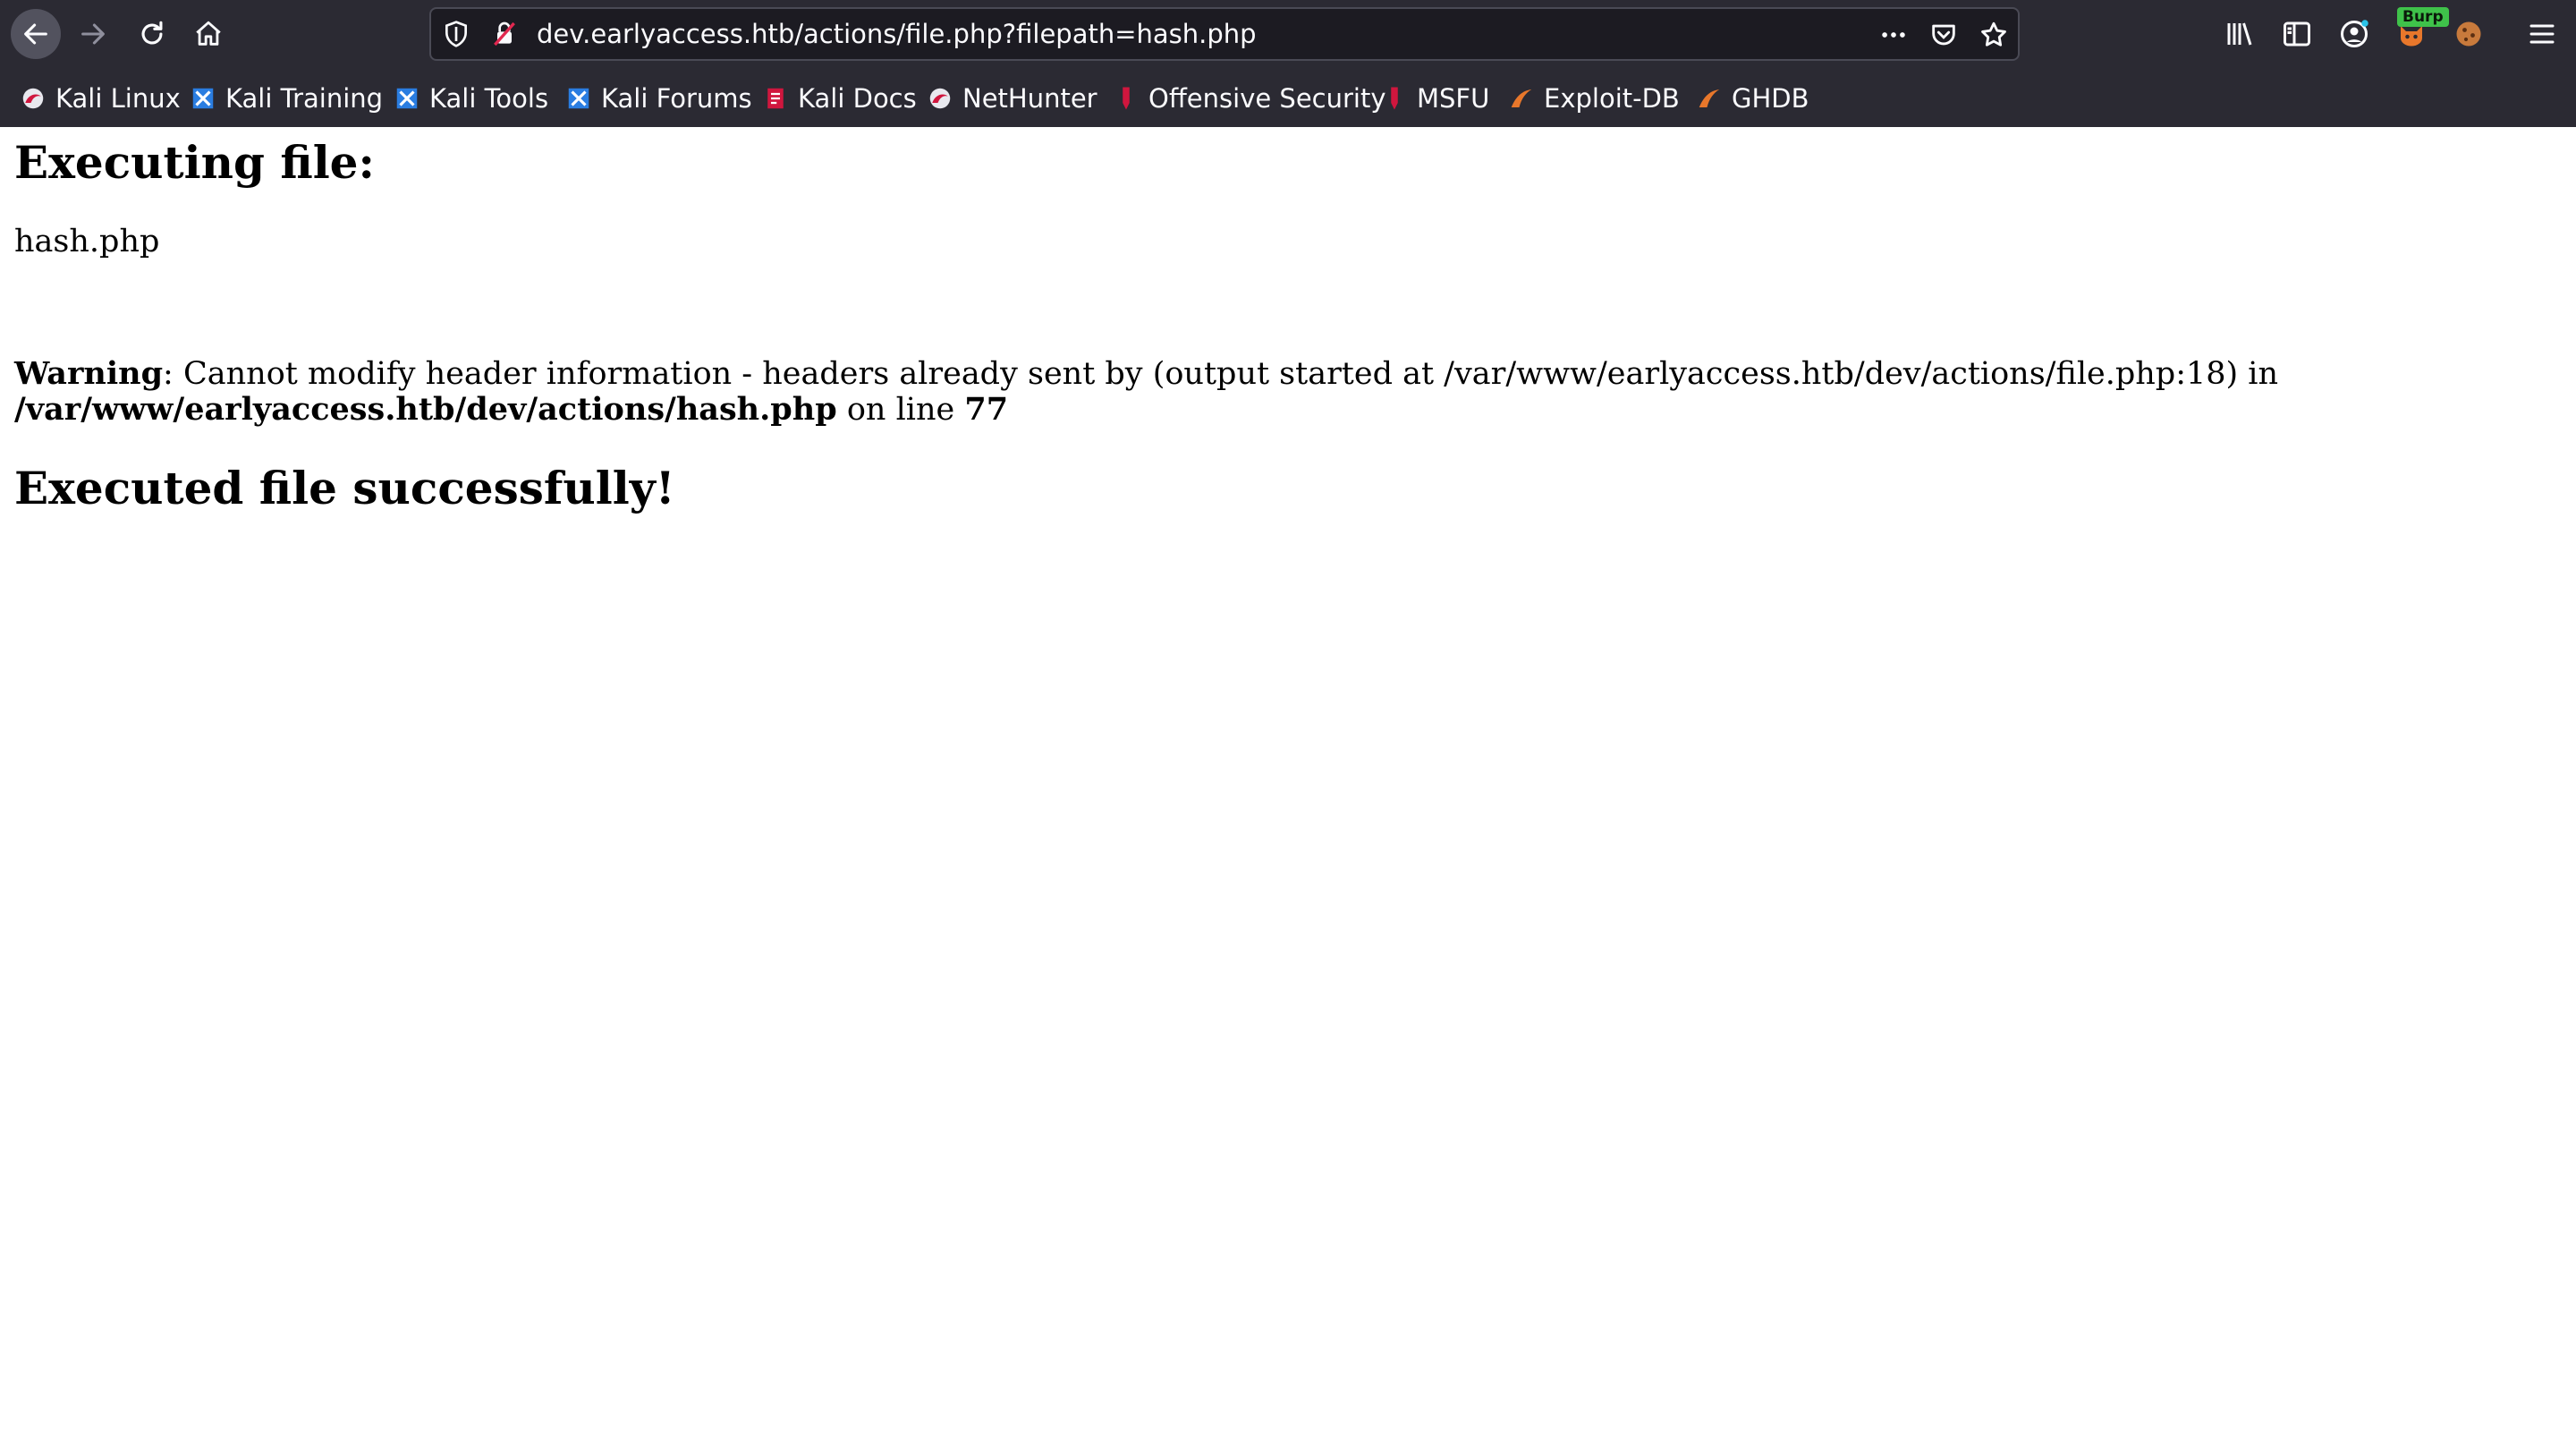  I want to click on home-icon, so click(208, 33).